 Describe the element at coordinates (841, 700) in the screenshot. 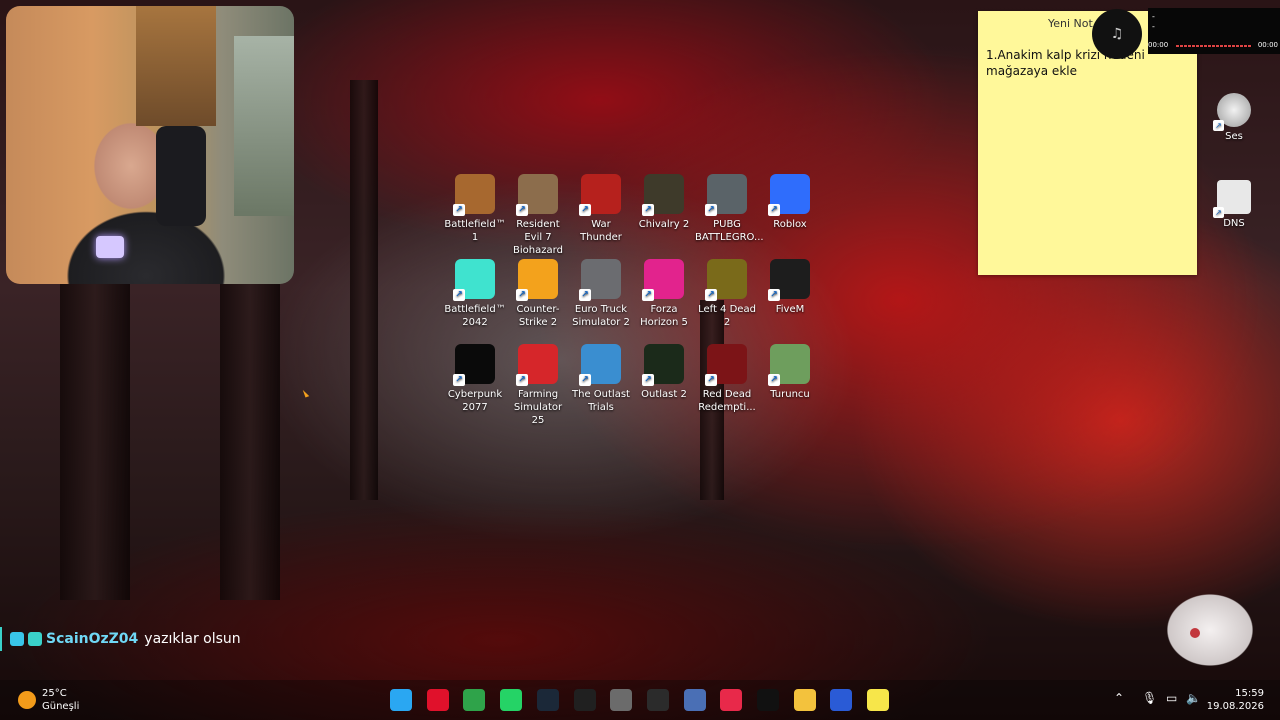

I see `photos-icon` at that location.